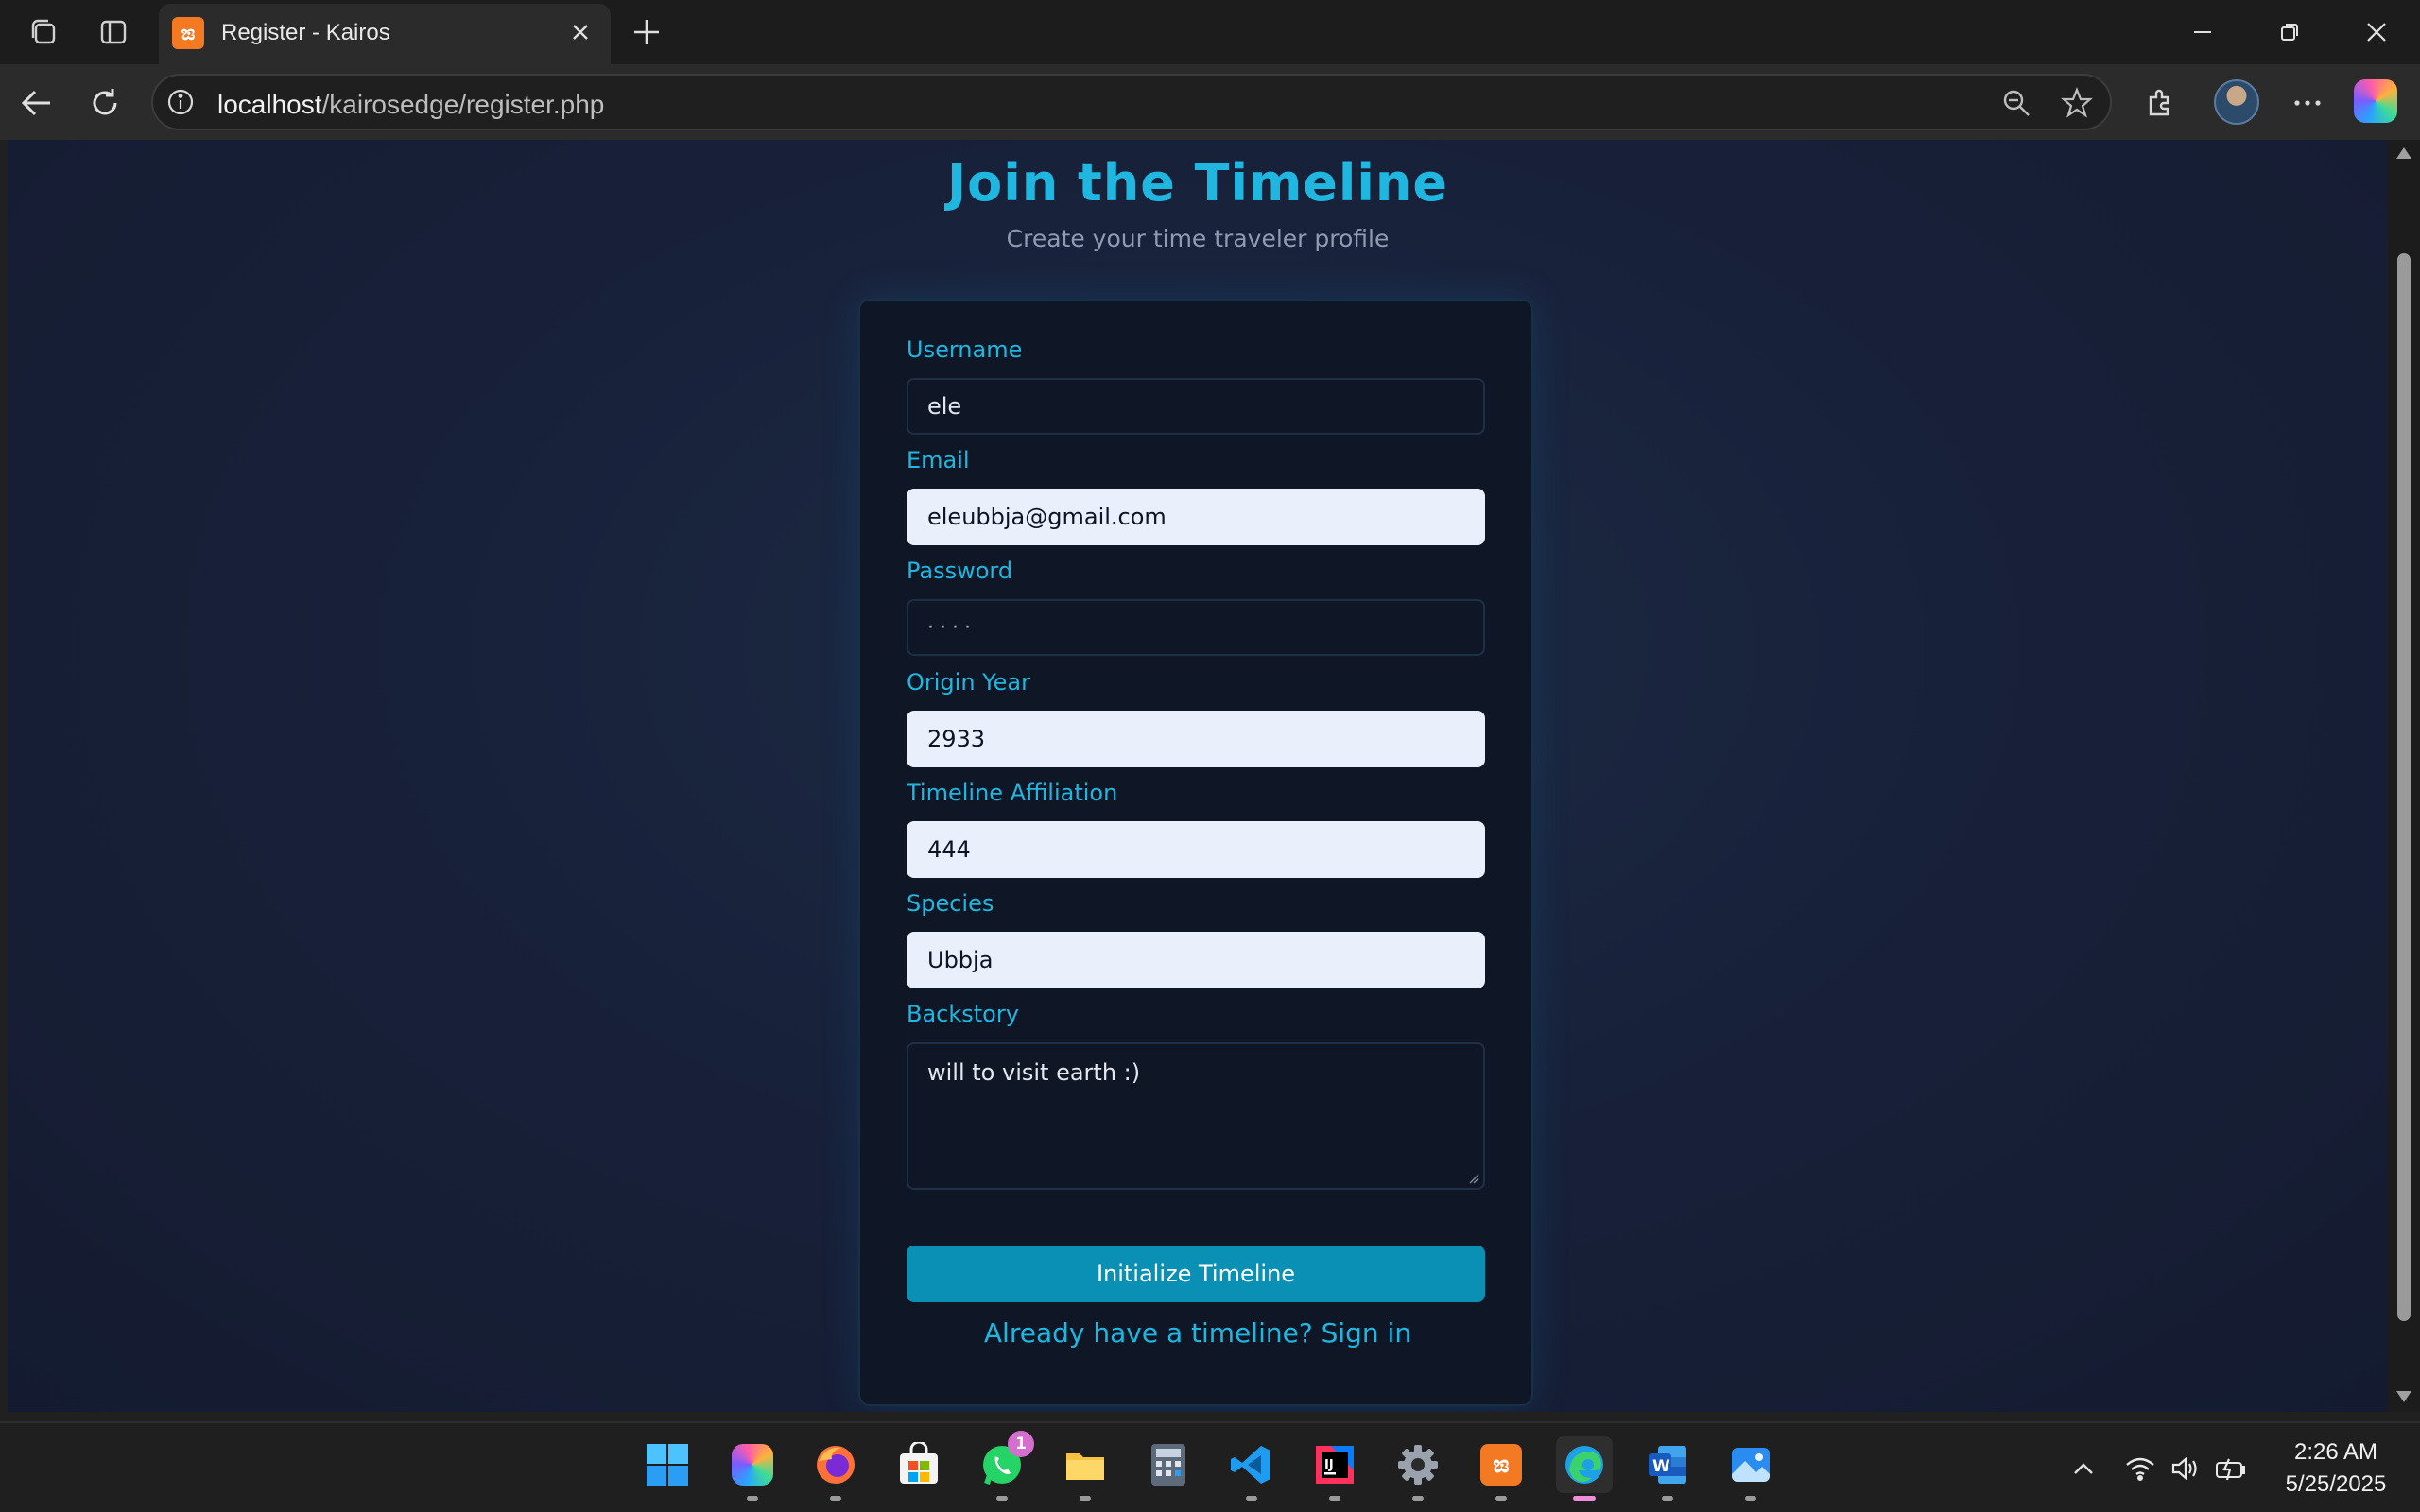  Describe the element at coordinates (305, 32) in the screenshot. I see `tab-title: Register - Kairos` at that location.